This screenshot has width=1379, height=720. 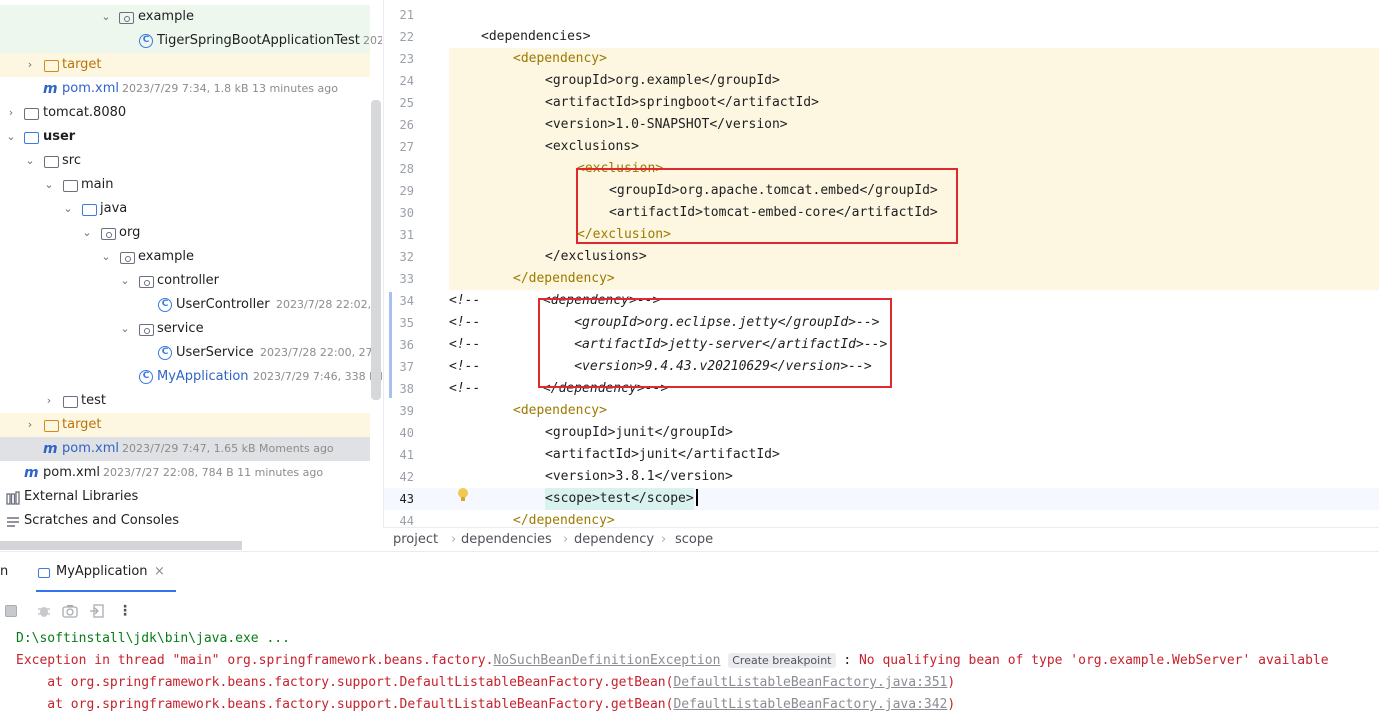 I want to click on code-line: 22 <dependencies>, so click(x=881, y=37).